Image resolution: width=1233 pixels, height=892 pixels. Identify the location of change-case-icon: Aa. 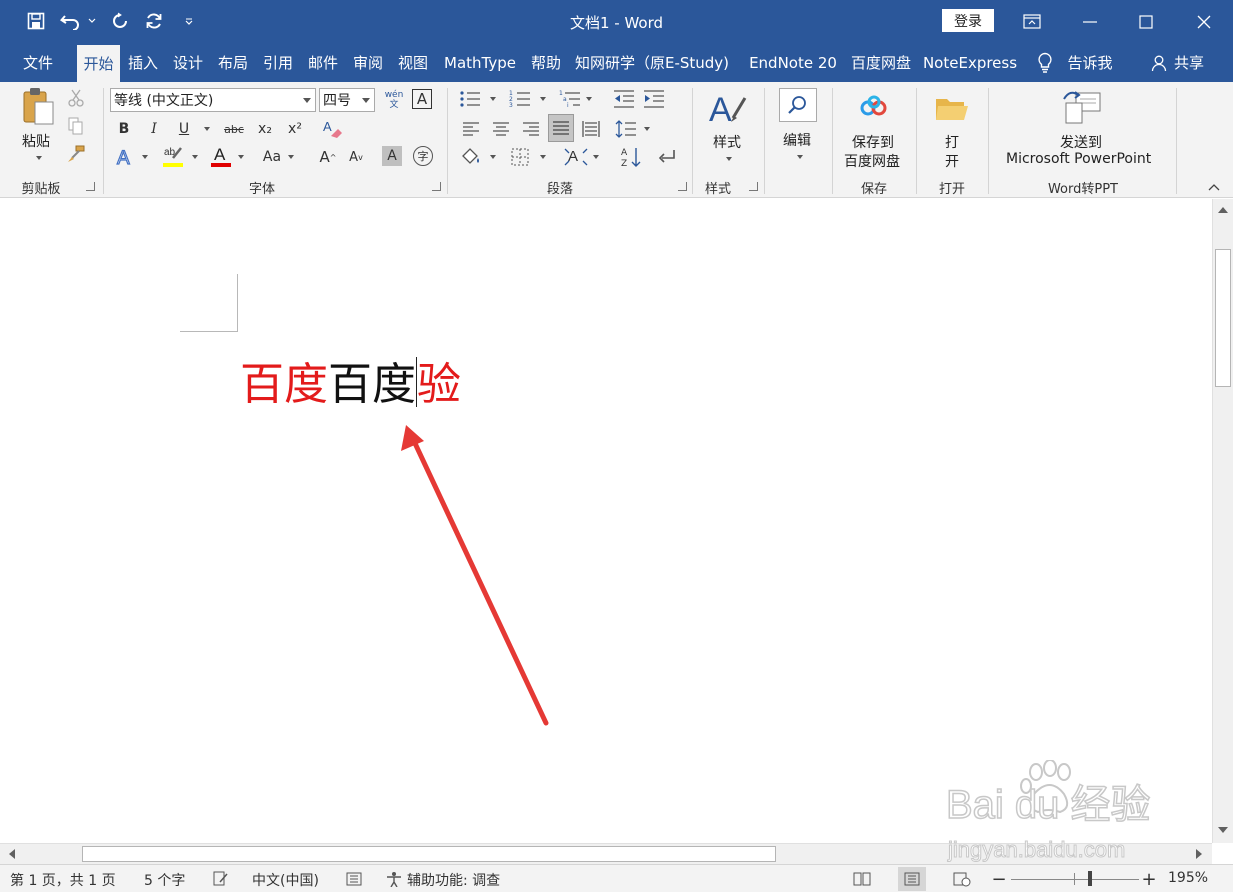
(272, 157).